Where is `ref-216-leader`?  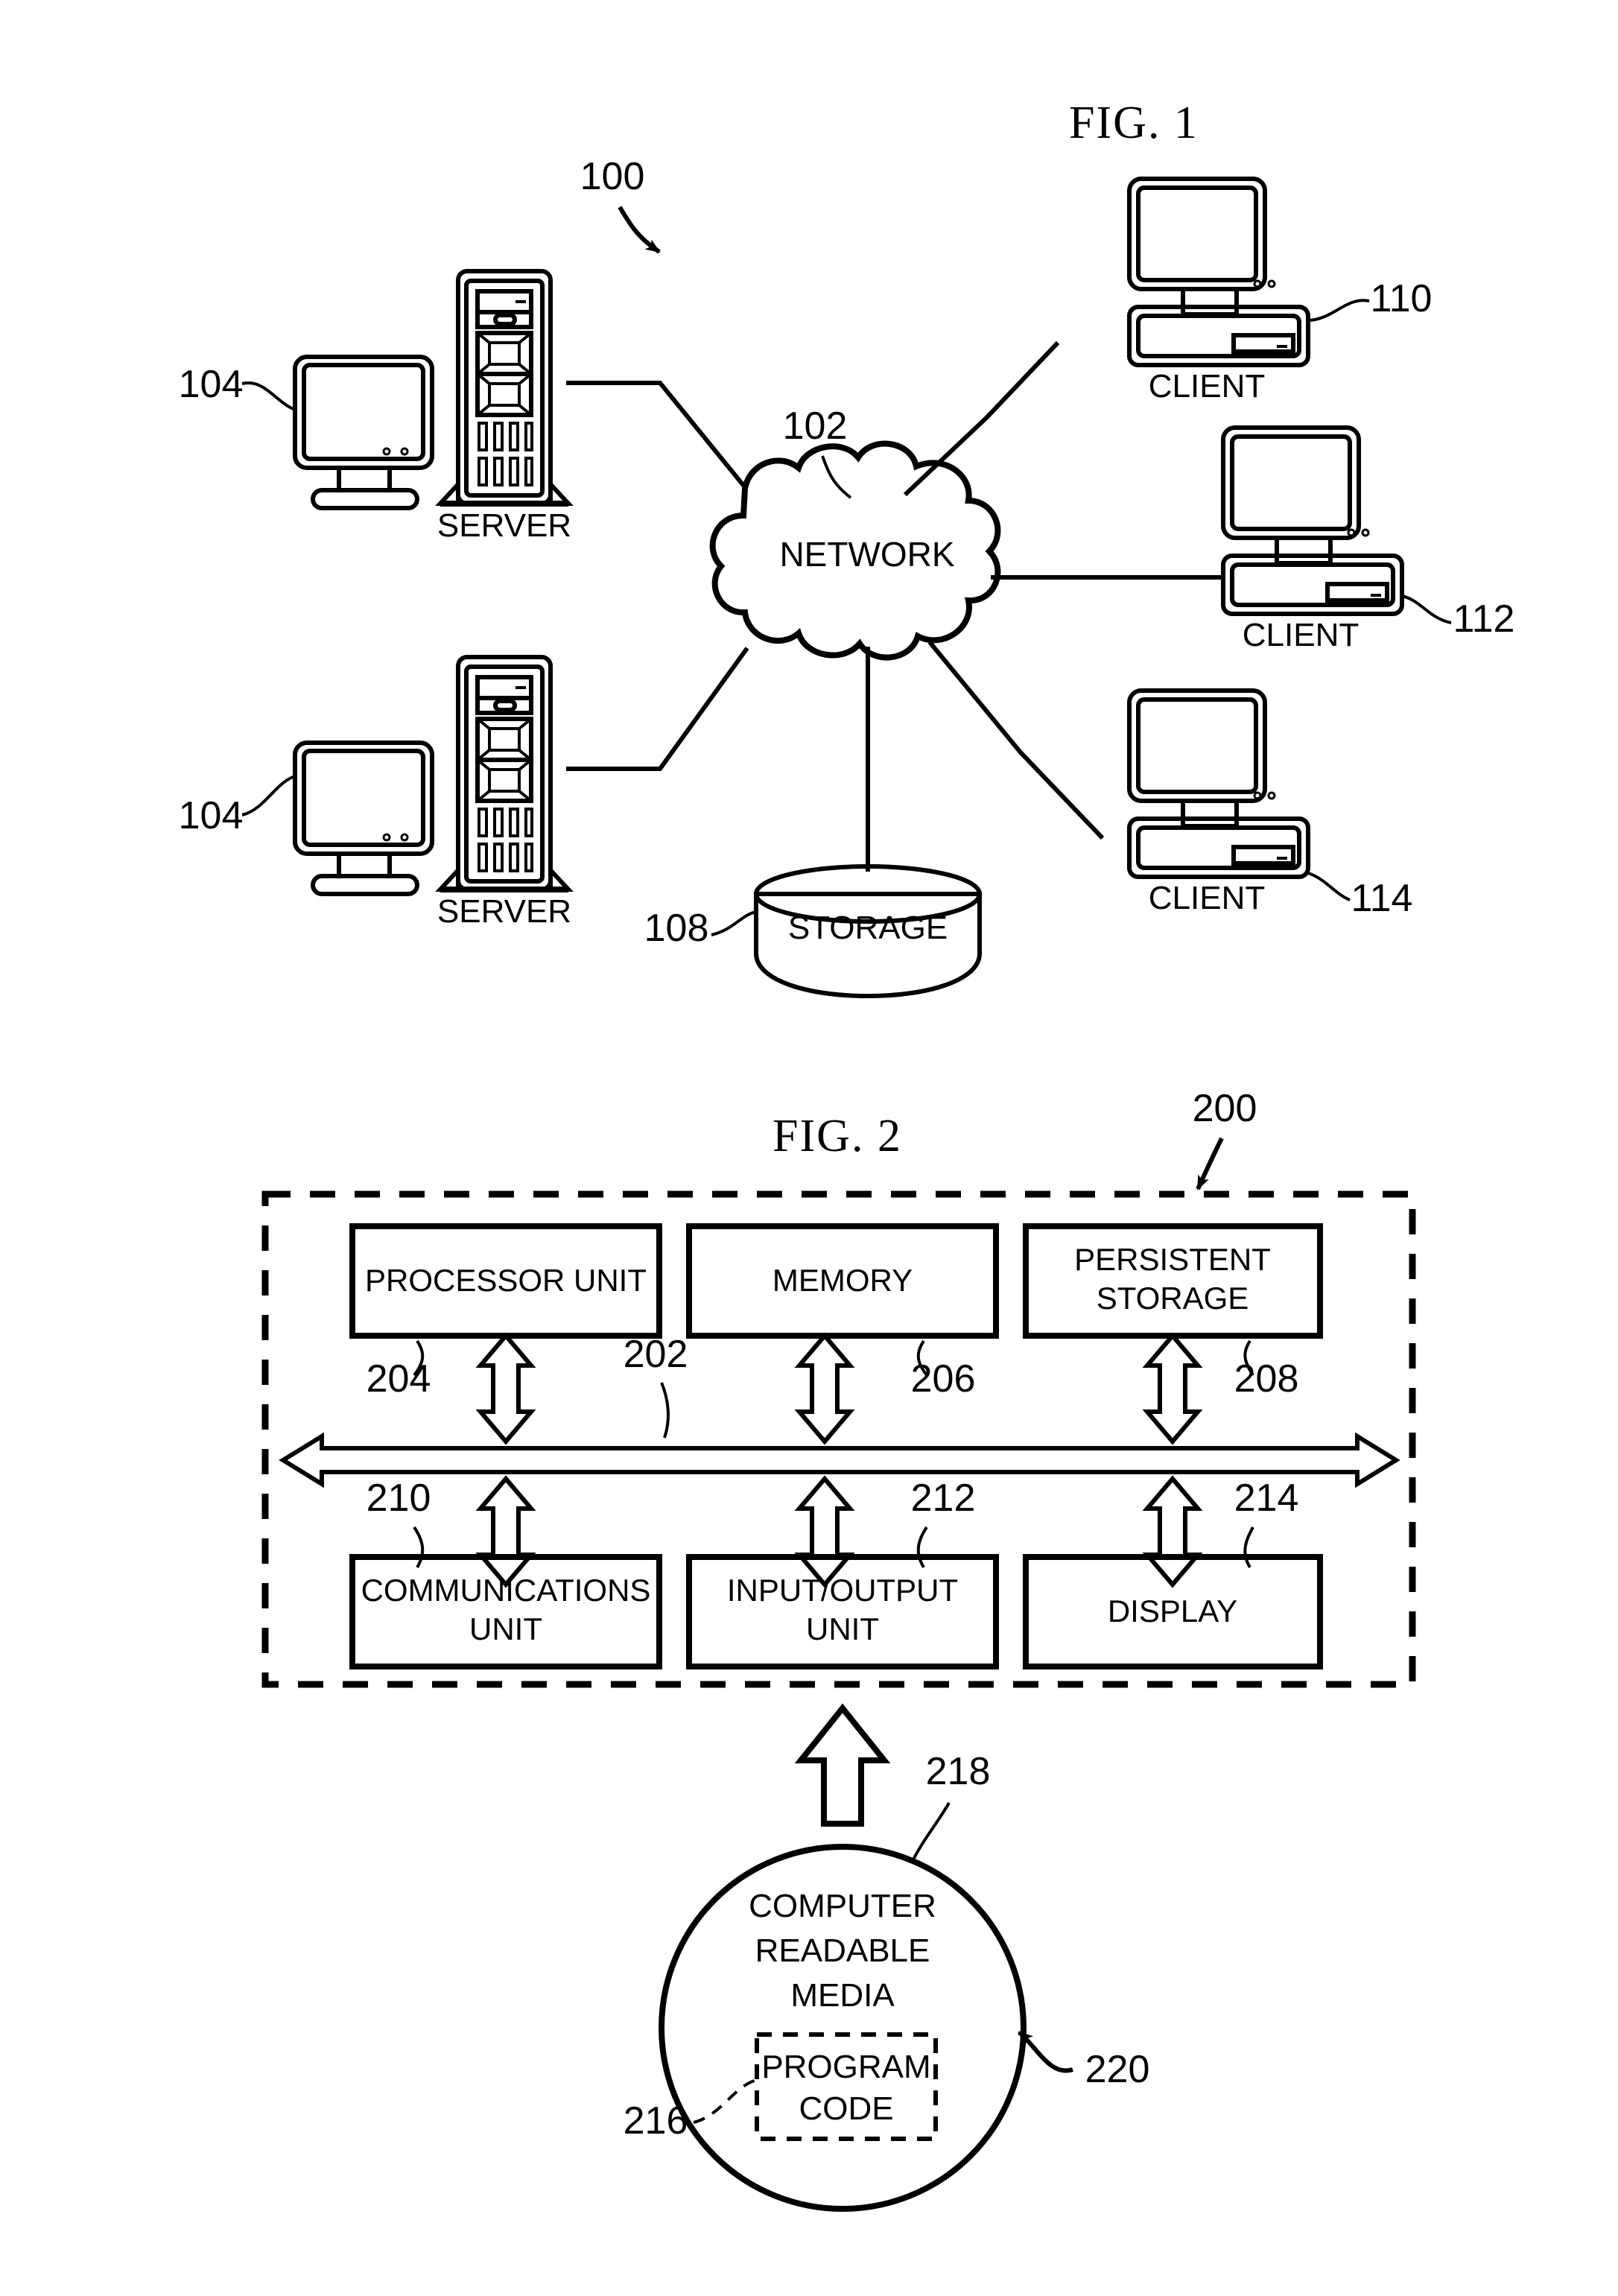
ref-216-leader is located at coordinates (726, 2101).